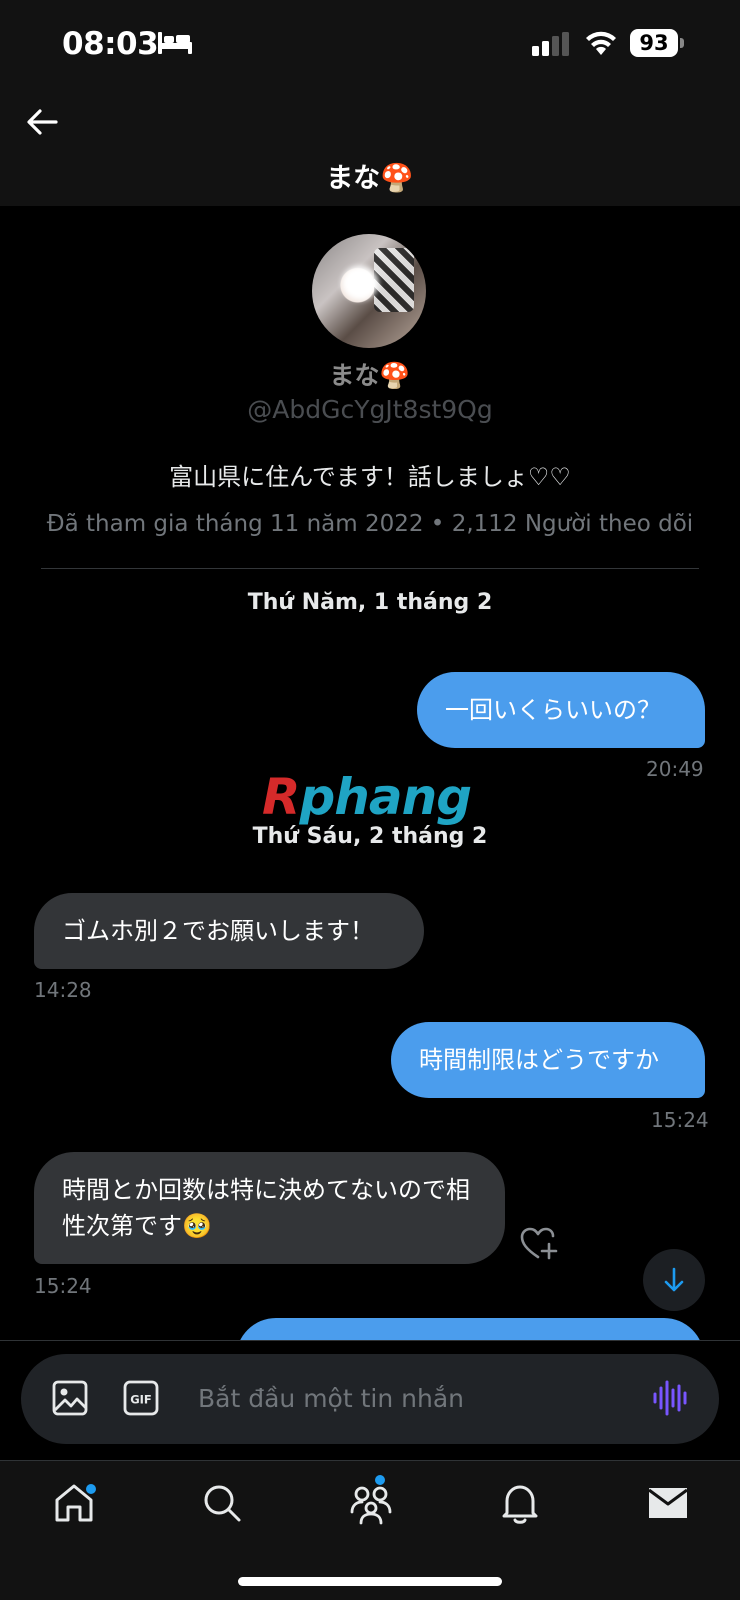  Describe the element at coordinates (370, 477) in the screenshot. I see `profile-bio: 富山県に住んでます！話しましょ♡♡` at that location.